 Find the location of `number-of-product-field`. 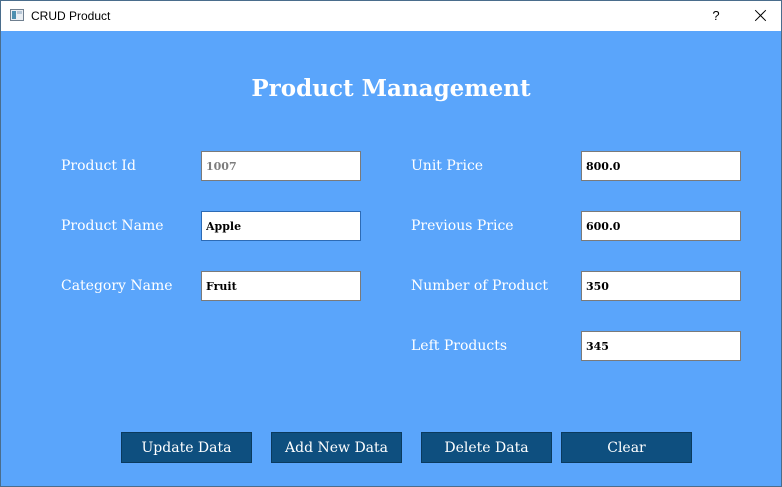

number-of-product-field is located at coordinates (661, 286).